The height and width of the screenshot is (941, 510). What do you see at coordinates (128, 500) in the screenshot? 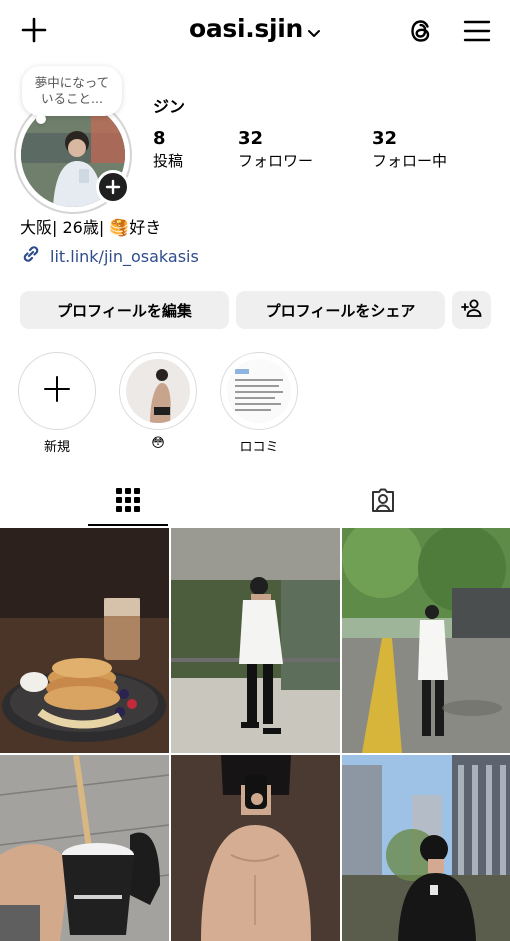
I see `grid-icon` at bounding box center [128, 500].